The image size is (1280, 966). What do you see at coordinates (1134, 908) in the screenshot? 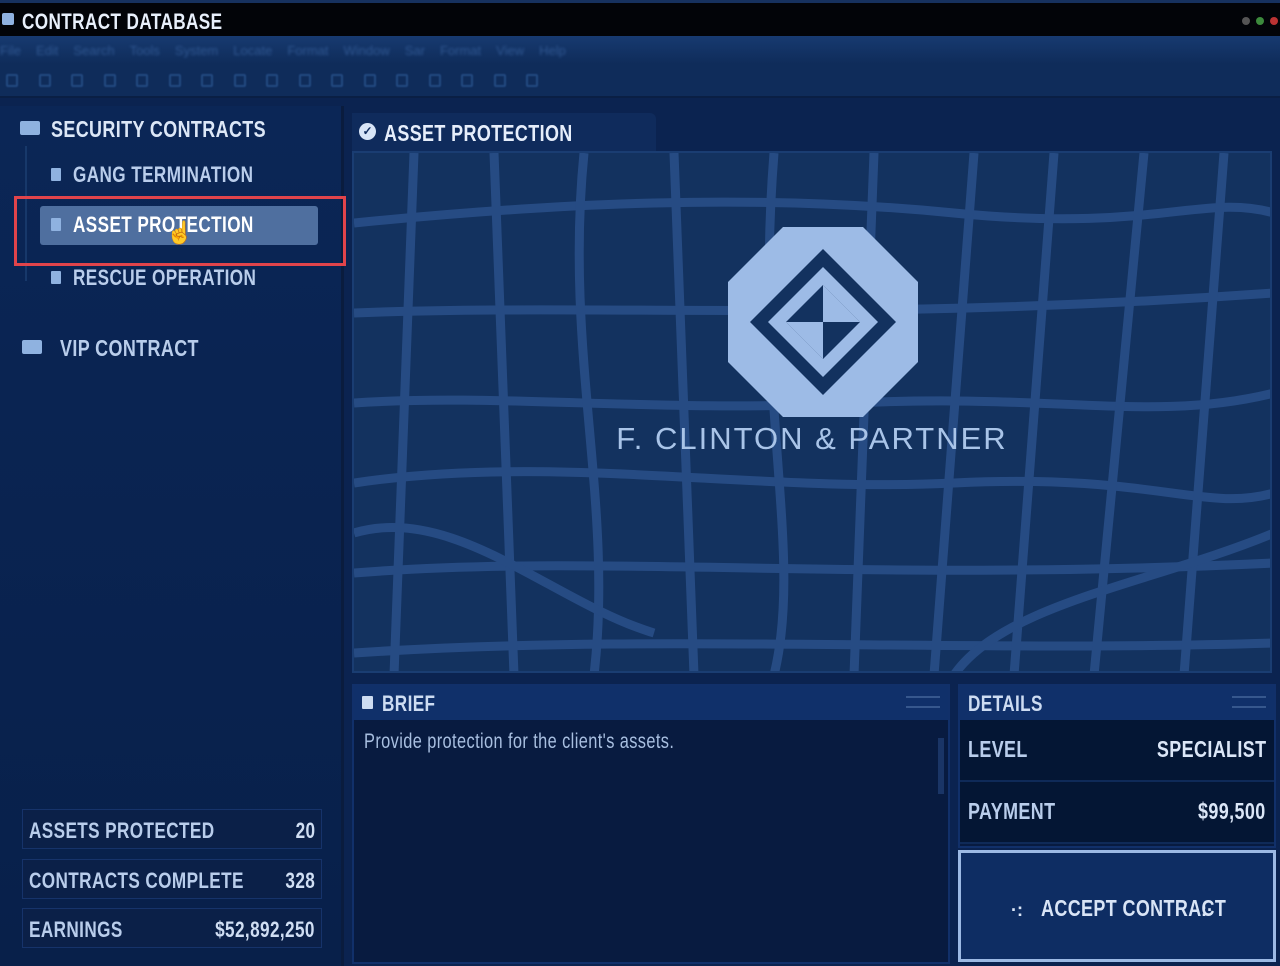
I see `accept-contract-label: ACCEPT CONTRACT` at bounding box center [1134, 908].